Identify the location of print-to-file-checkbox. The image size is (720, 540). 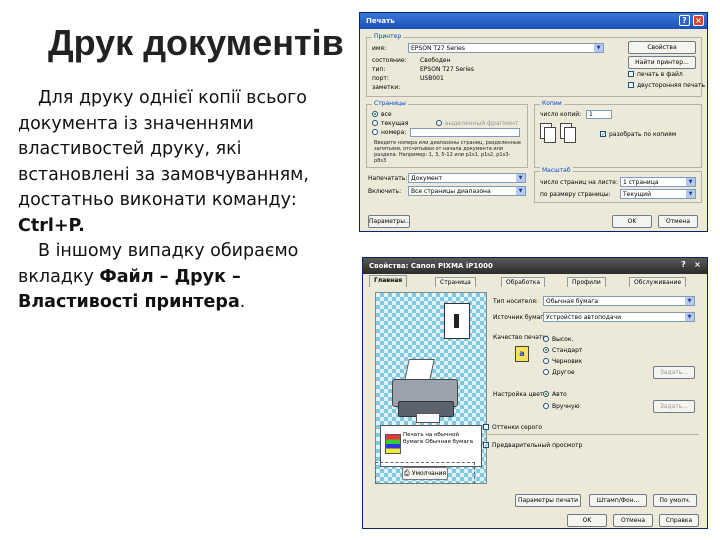
(631, 74).